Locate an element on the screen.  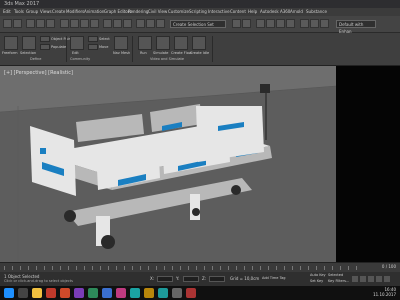
taskbar-record-icon is located at coordinates (51, 293).